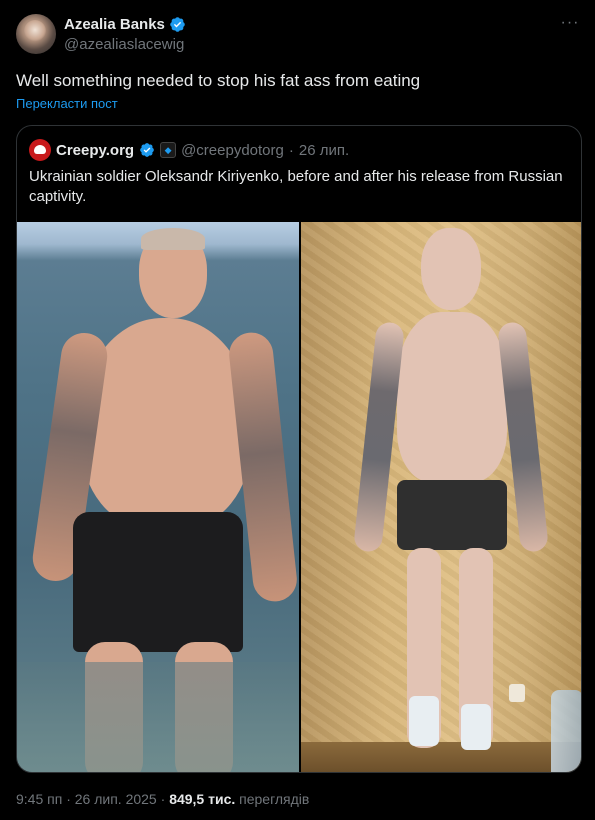  I want to click on bandage-left, so click(424, 721).